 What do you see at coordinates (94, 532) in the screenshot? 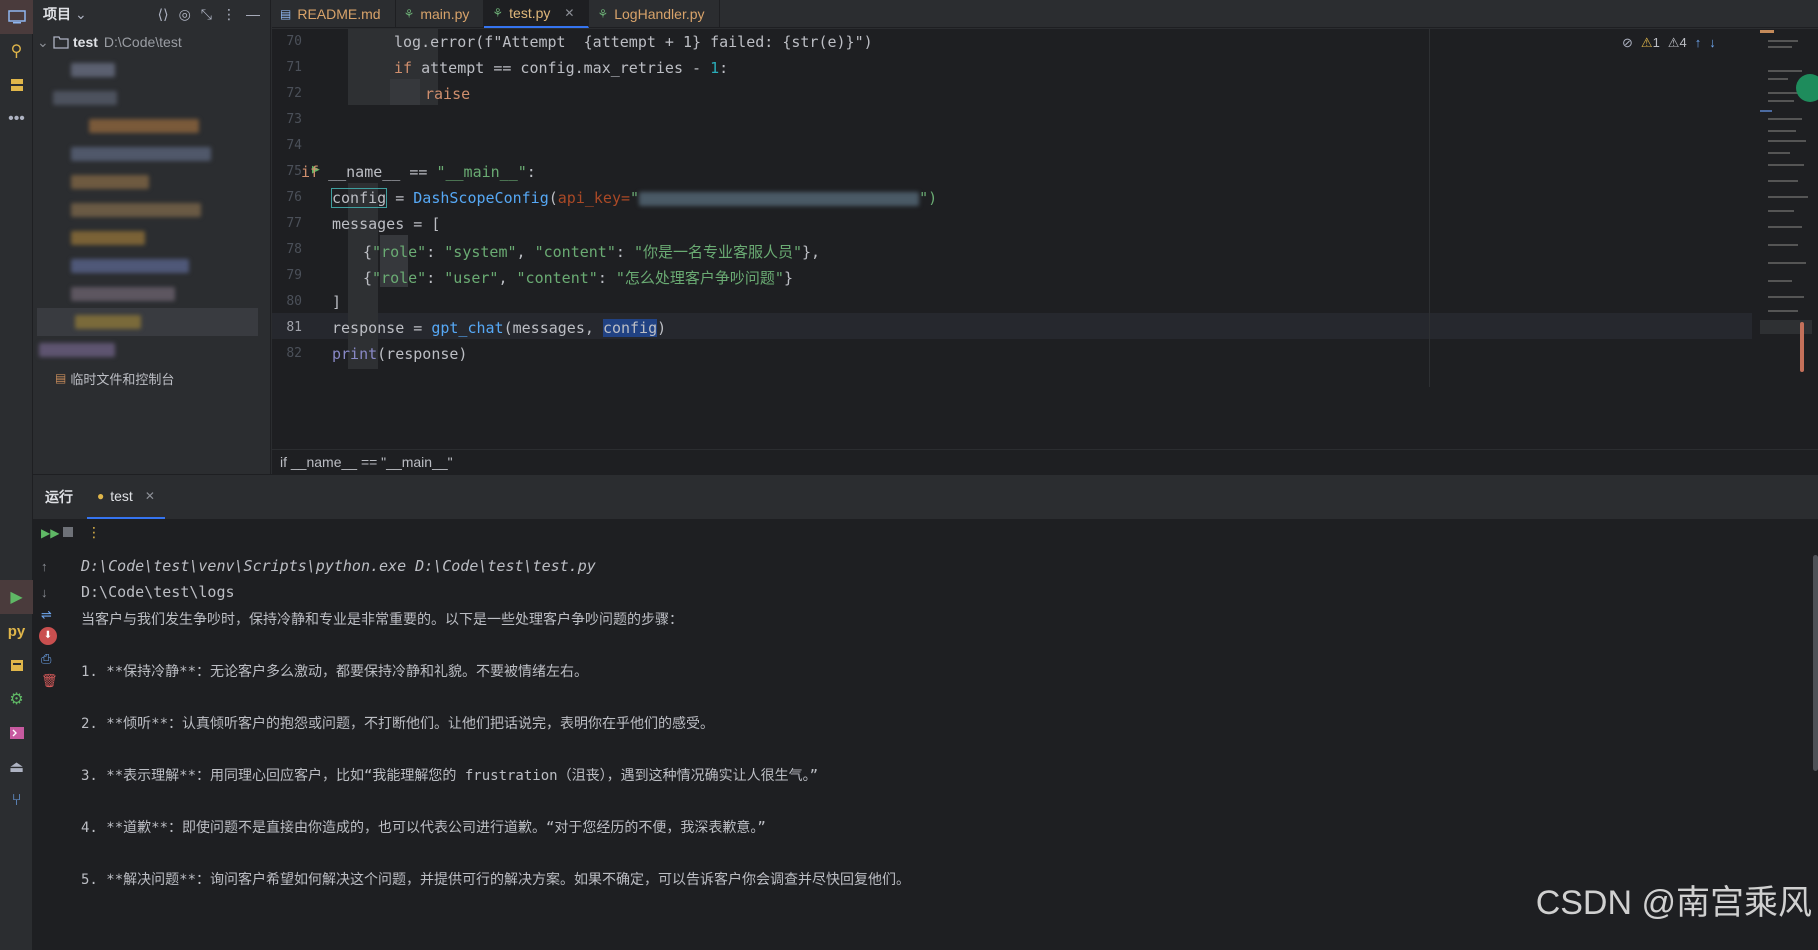
I see `more-options-icon: ⋮` at bounding box center [94, 532].